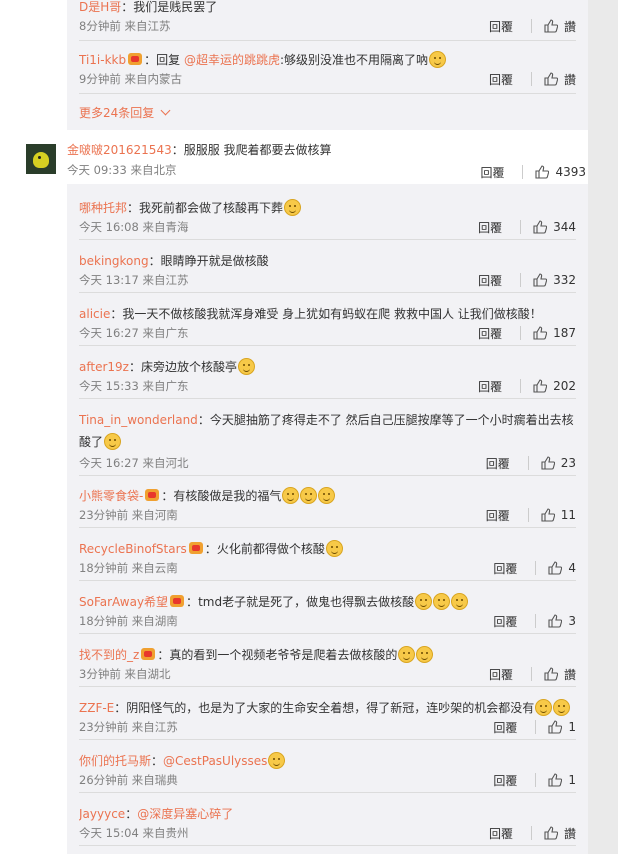 Image resolution: width=618 pixels, height=854 pixels. What do you see at coordinates (133, 549) in the screenshot?
I see `reply-username: RecycleBinofStars` at bounding box center [133, 549].